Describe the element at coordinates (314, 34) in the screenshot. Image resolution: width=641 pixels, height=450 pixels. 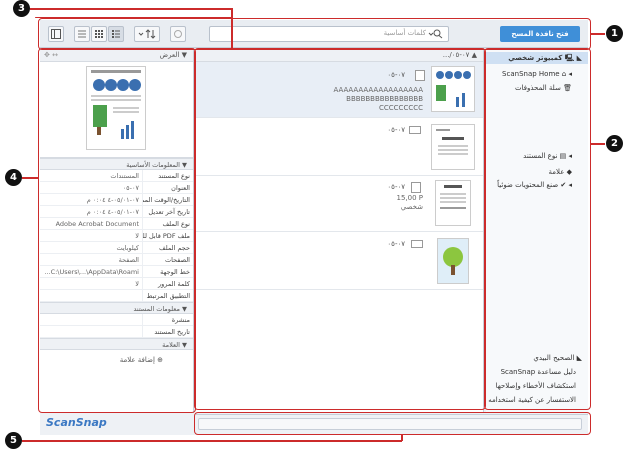
I see `callout-frame-toolbar` at that location.